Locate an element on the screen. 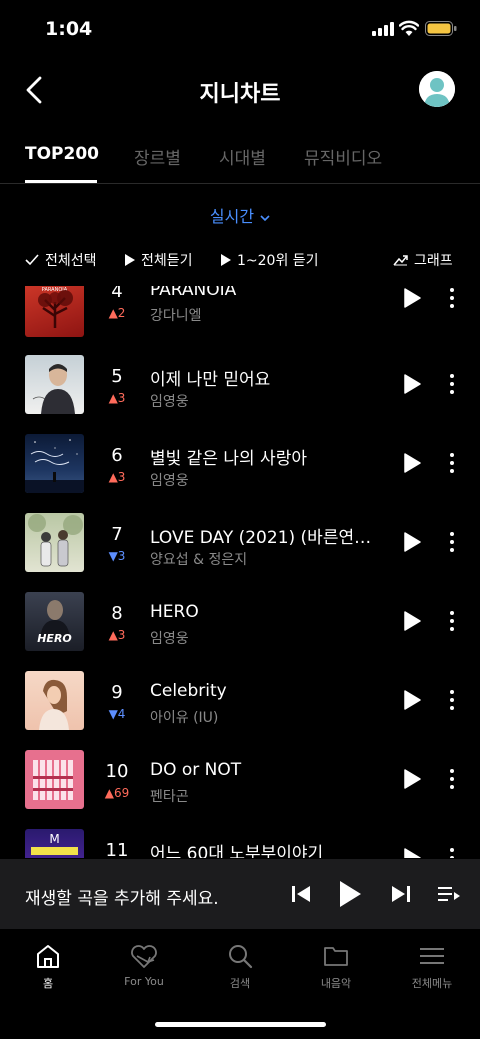 The image size is (480, 1039). rank-number: 10 is located at coordinates (117, 771).